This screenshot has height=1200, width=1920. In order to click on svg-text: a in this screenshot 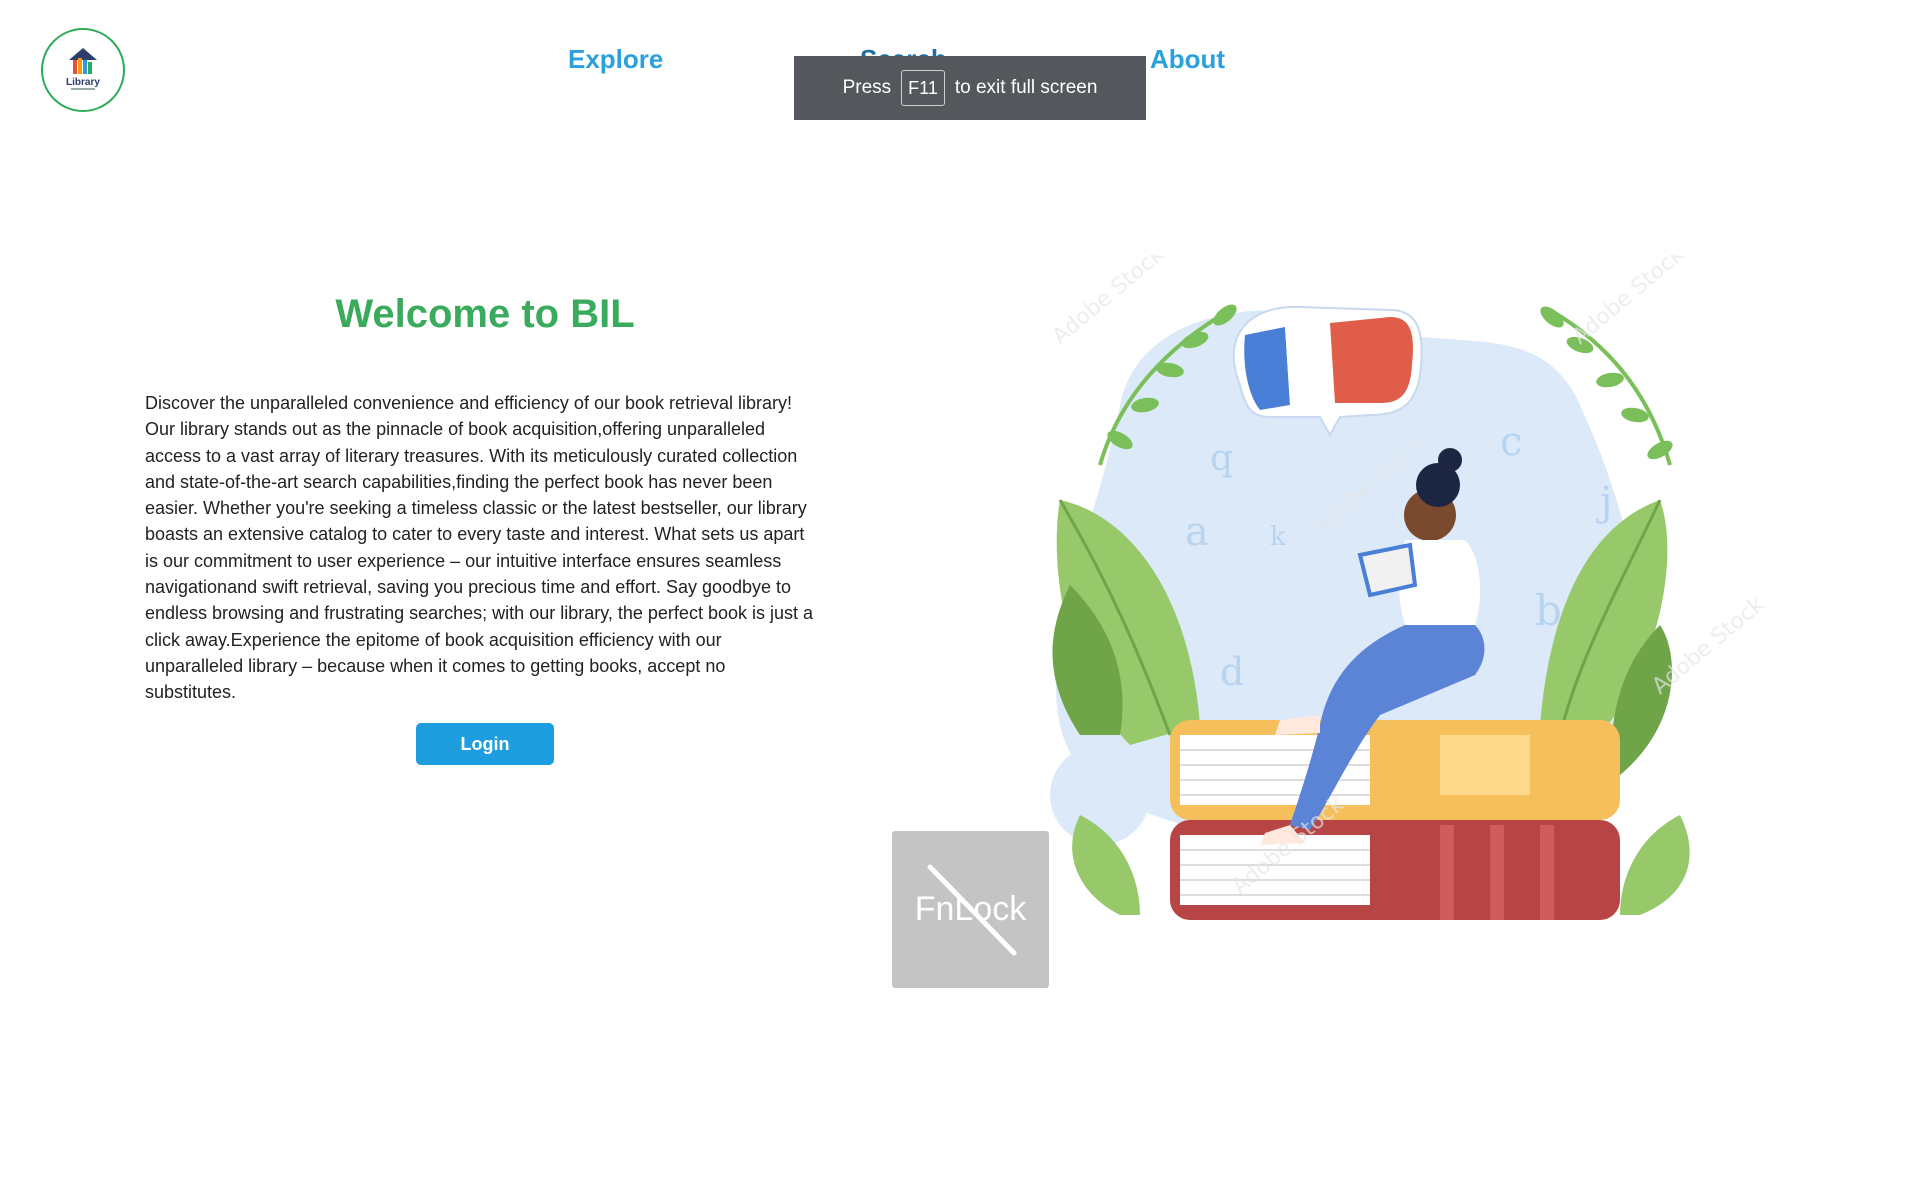, I will do `click(1197, 532)`.